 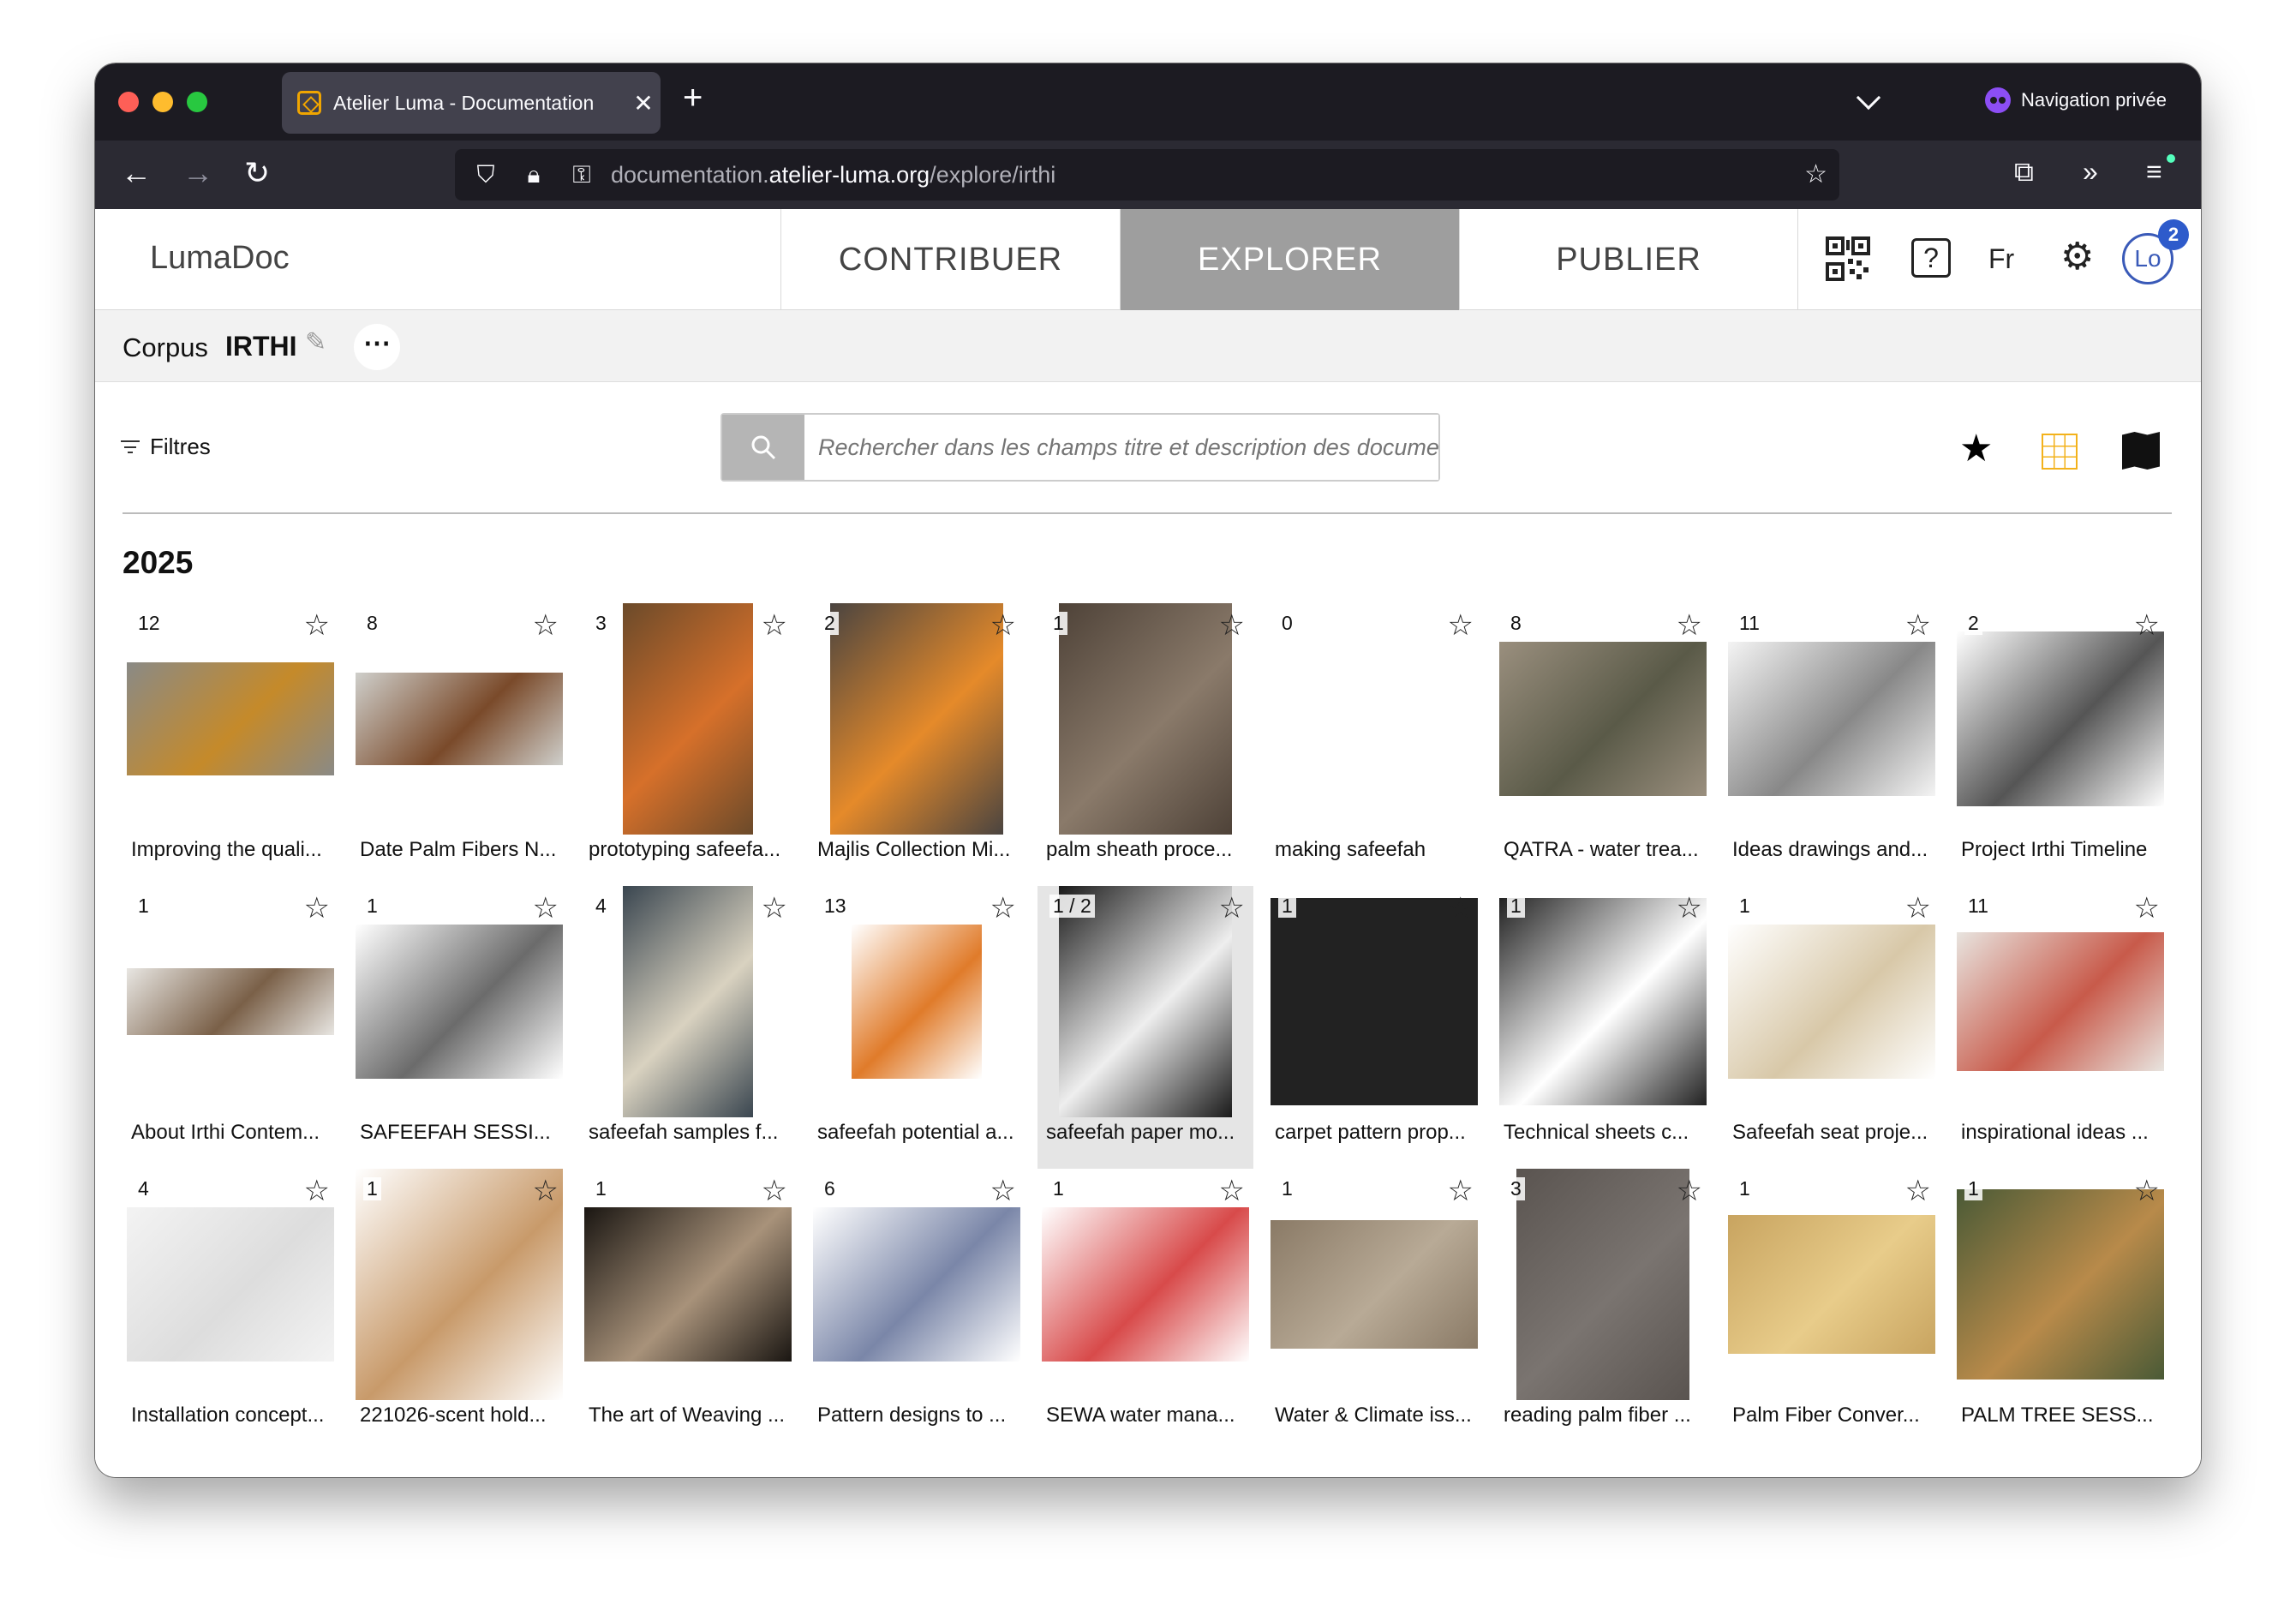 What do you see at coordinates (2024, 172) in the screenshot?
I see `extensions-puzzle-icon: ⧉` at bounding box center [2024, 172].